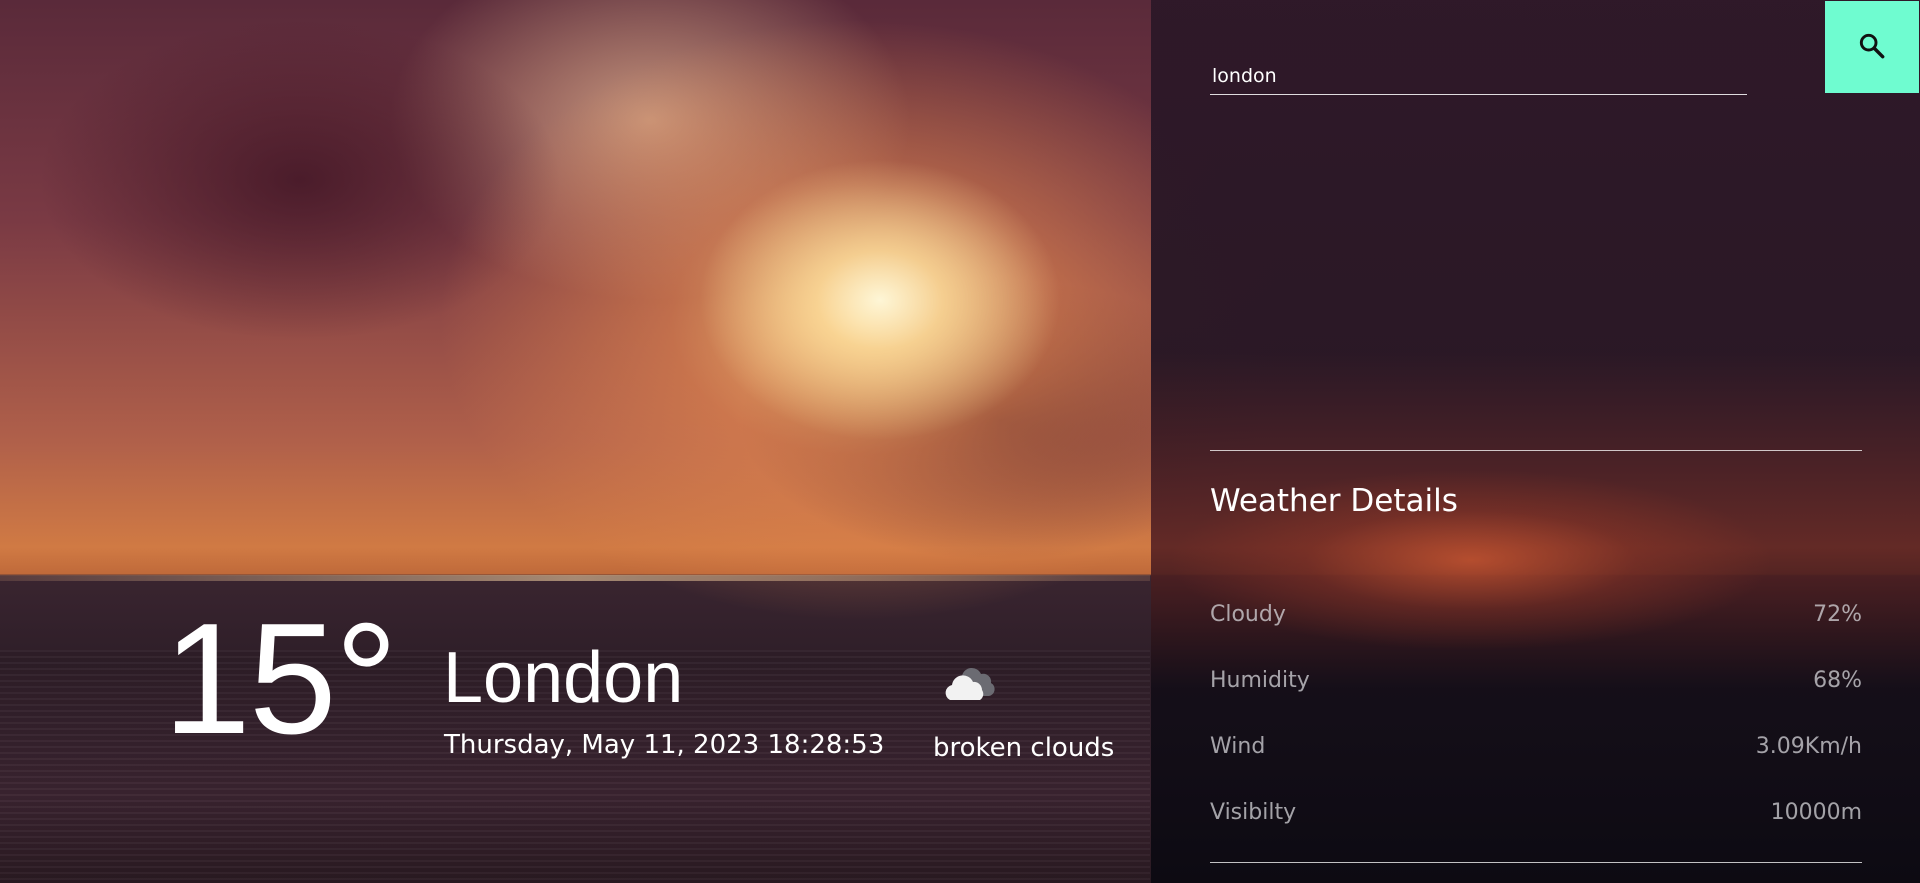 This screenshot has width=1920, height=883. I want to click on search-icon, so click(1872, 47).